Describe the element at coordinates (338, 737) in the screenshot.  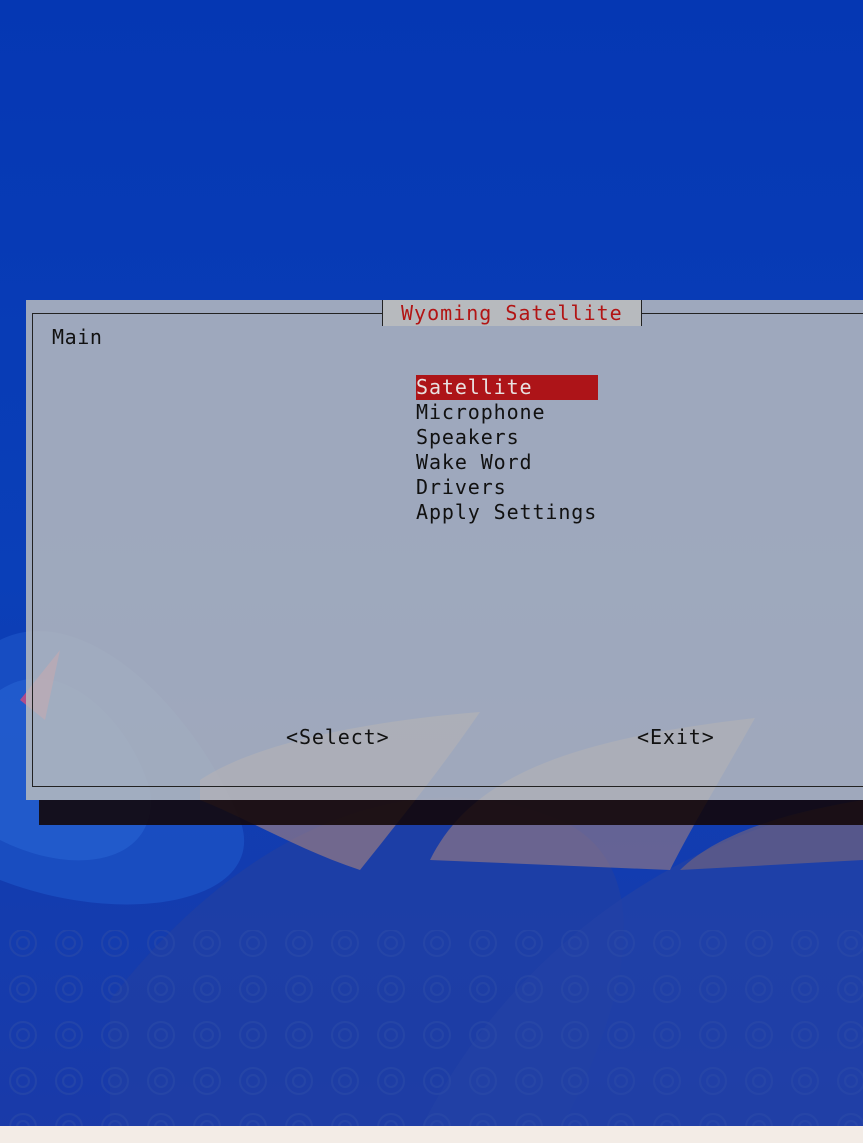
I see `select-button: <Select>` at that location.